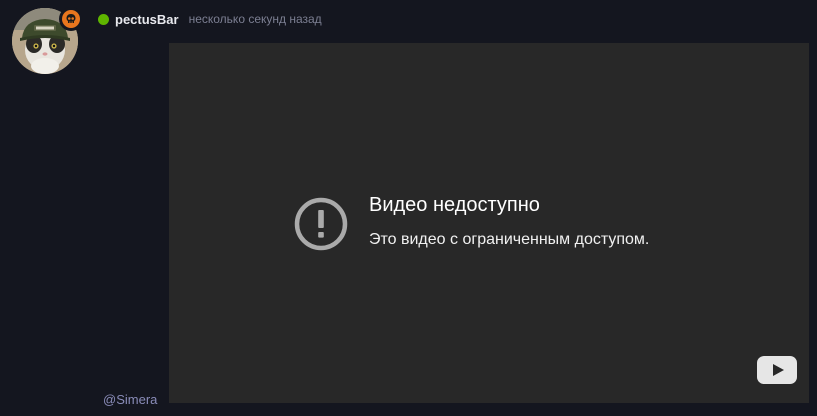 Image resolution: width=817 pixels, height=416 pixels. What do you see at coordinates (777, 370) in the screenshot?
I see `youtube-play-icon` at bounding box center [777, 370].